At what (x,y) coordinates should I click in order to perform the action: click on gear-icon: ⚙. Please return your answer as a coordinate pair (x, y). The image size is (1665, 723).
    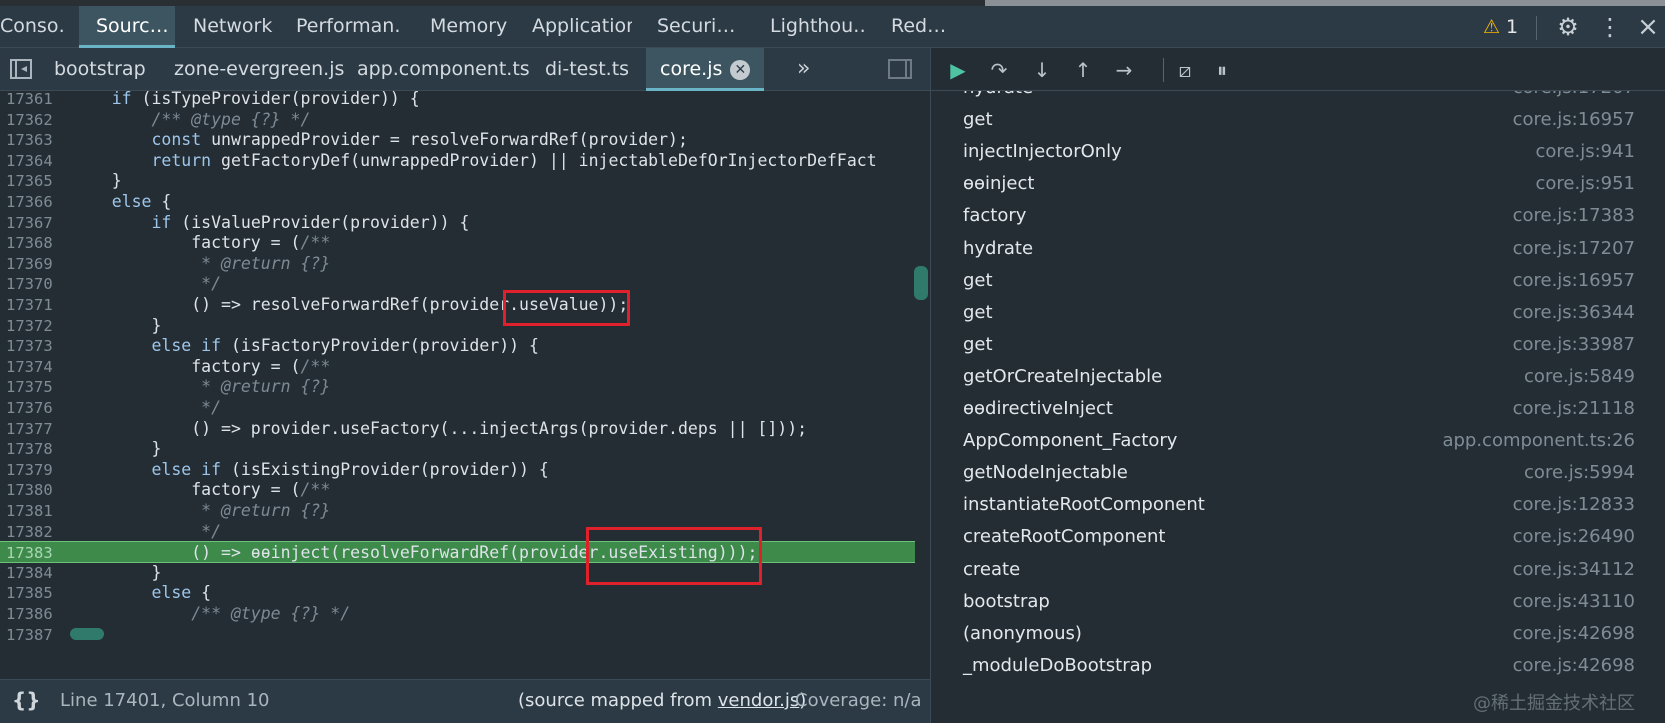
    Looking at the image, I should click on (1568, 27).